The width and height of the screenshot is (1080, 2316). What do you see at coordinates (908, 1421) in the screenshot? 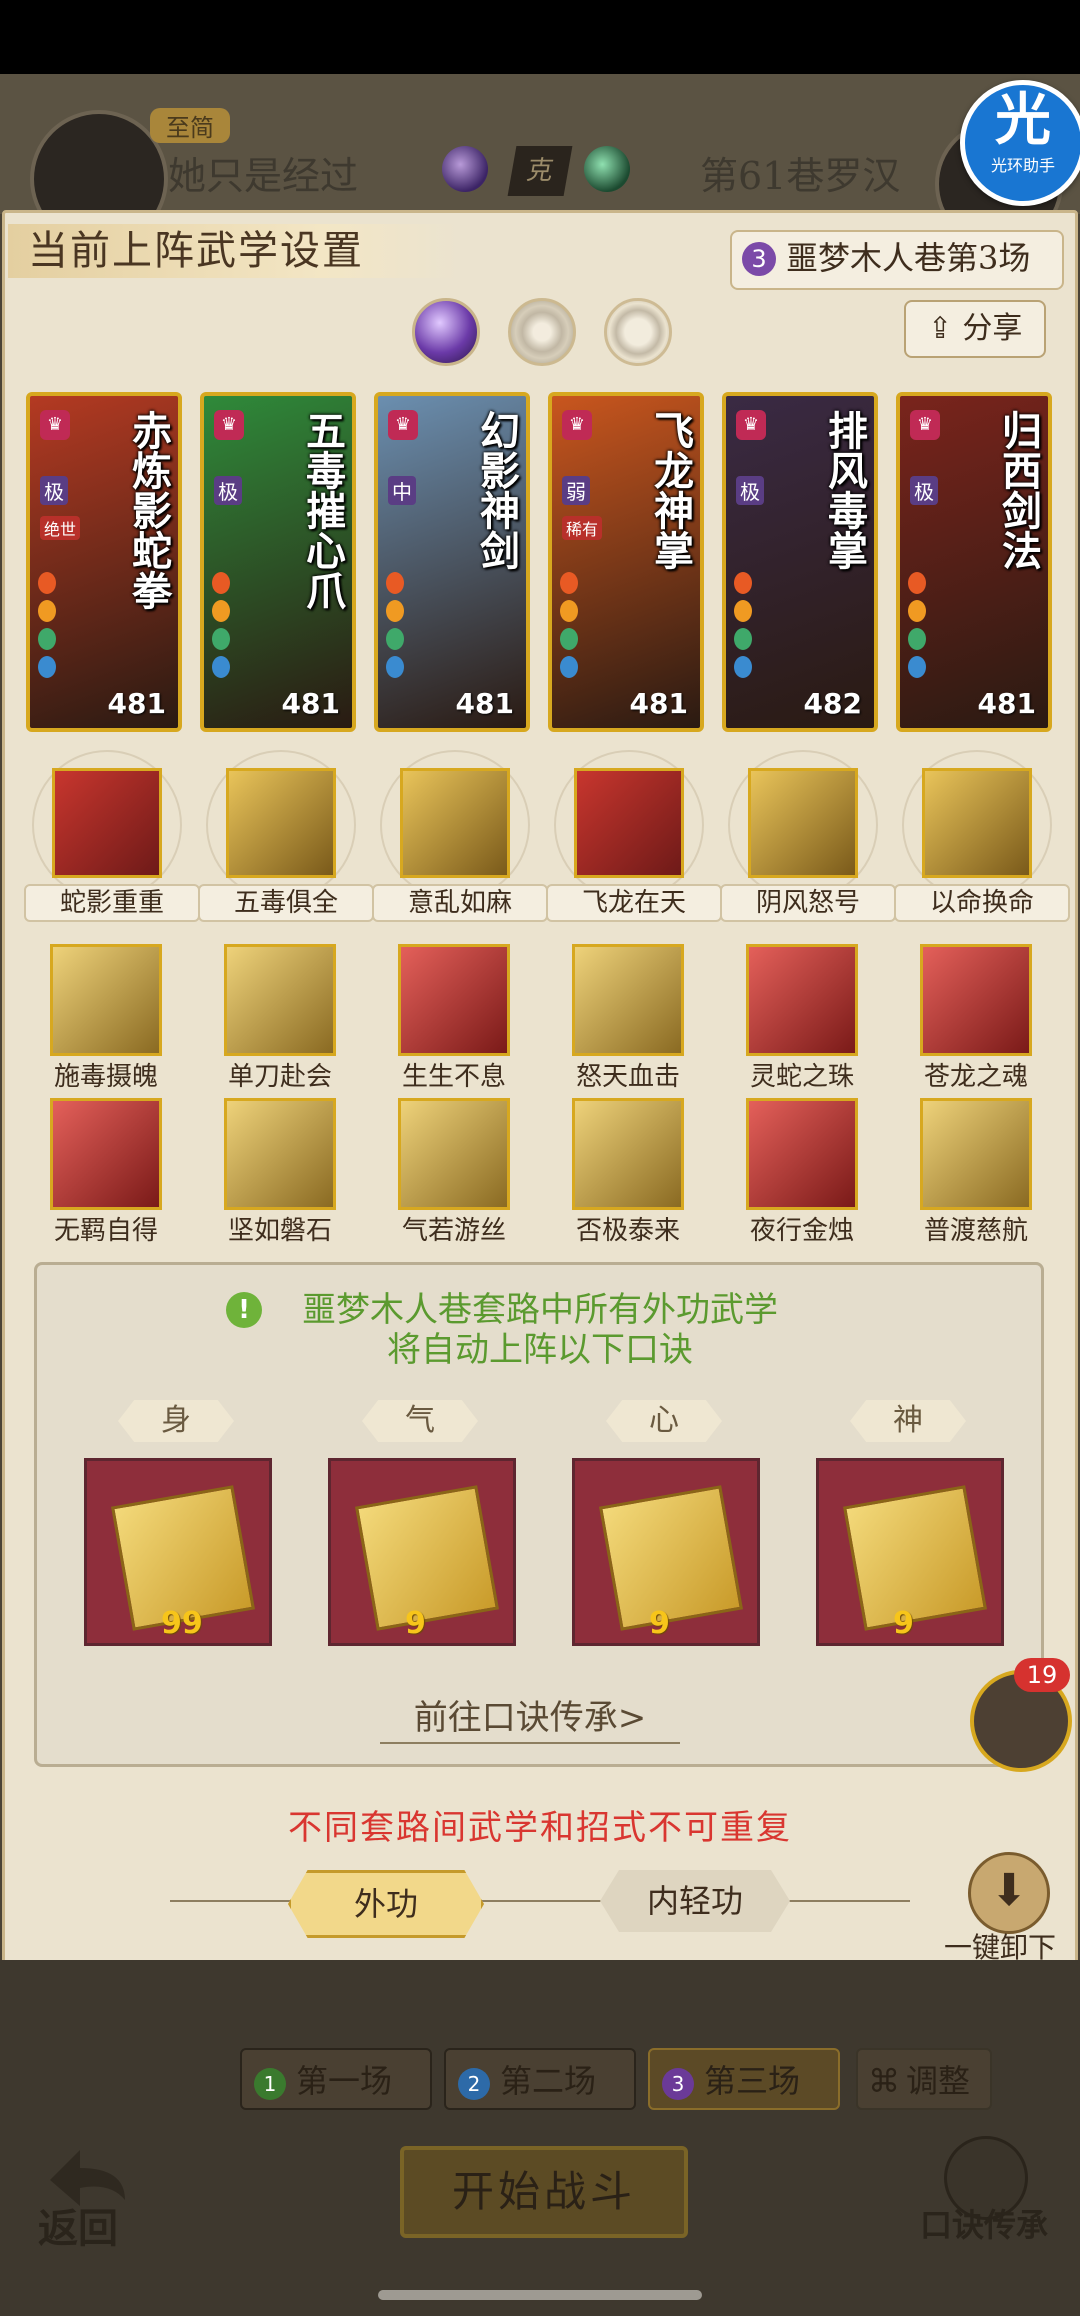
I see `koujue-tab: 神` at bounding box center [908, 1421].